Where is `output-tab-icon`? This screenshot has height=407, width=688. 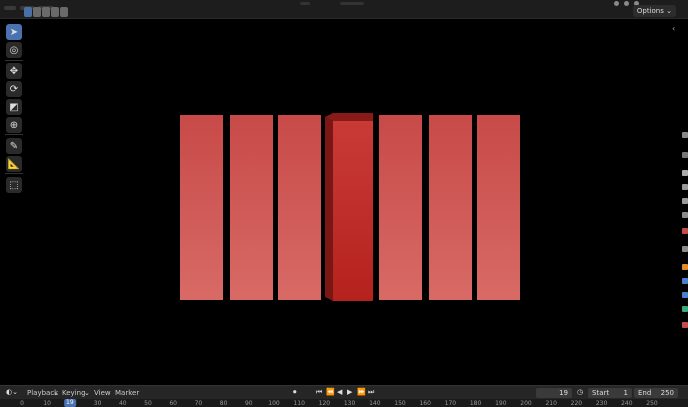
output-tab-icon is located at coordinates (685, 201).